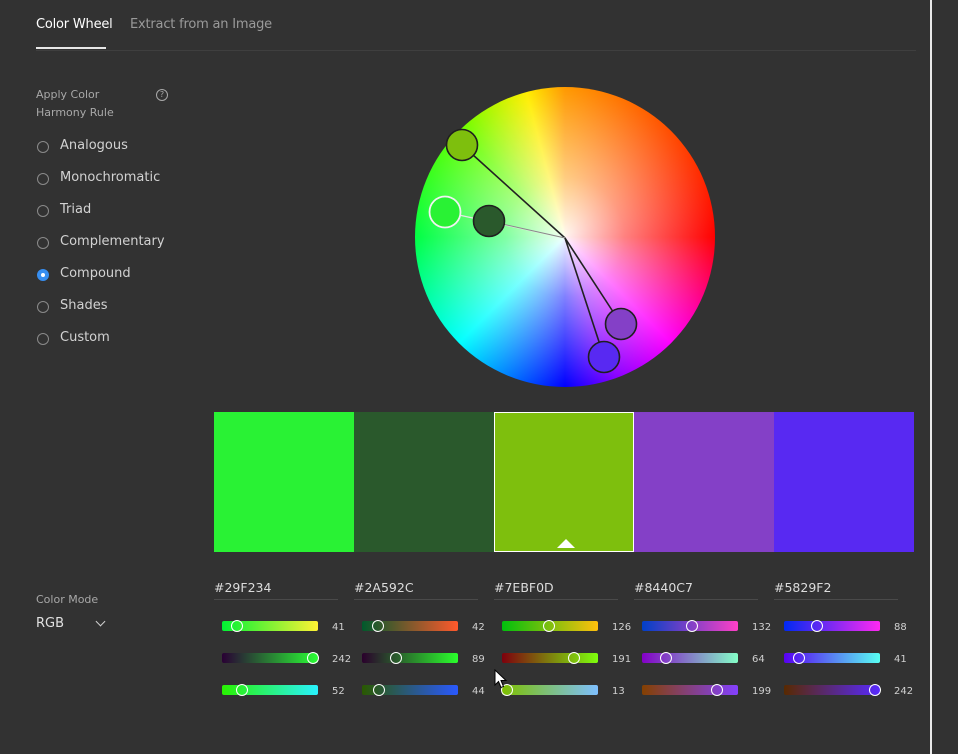 This screenshot has height=754, width=958. What do you see at coordinates (622, 627) in the screenshot?
I see `red-value-3: 126` at bounding box center [622, 627].